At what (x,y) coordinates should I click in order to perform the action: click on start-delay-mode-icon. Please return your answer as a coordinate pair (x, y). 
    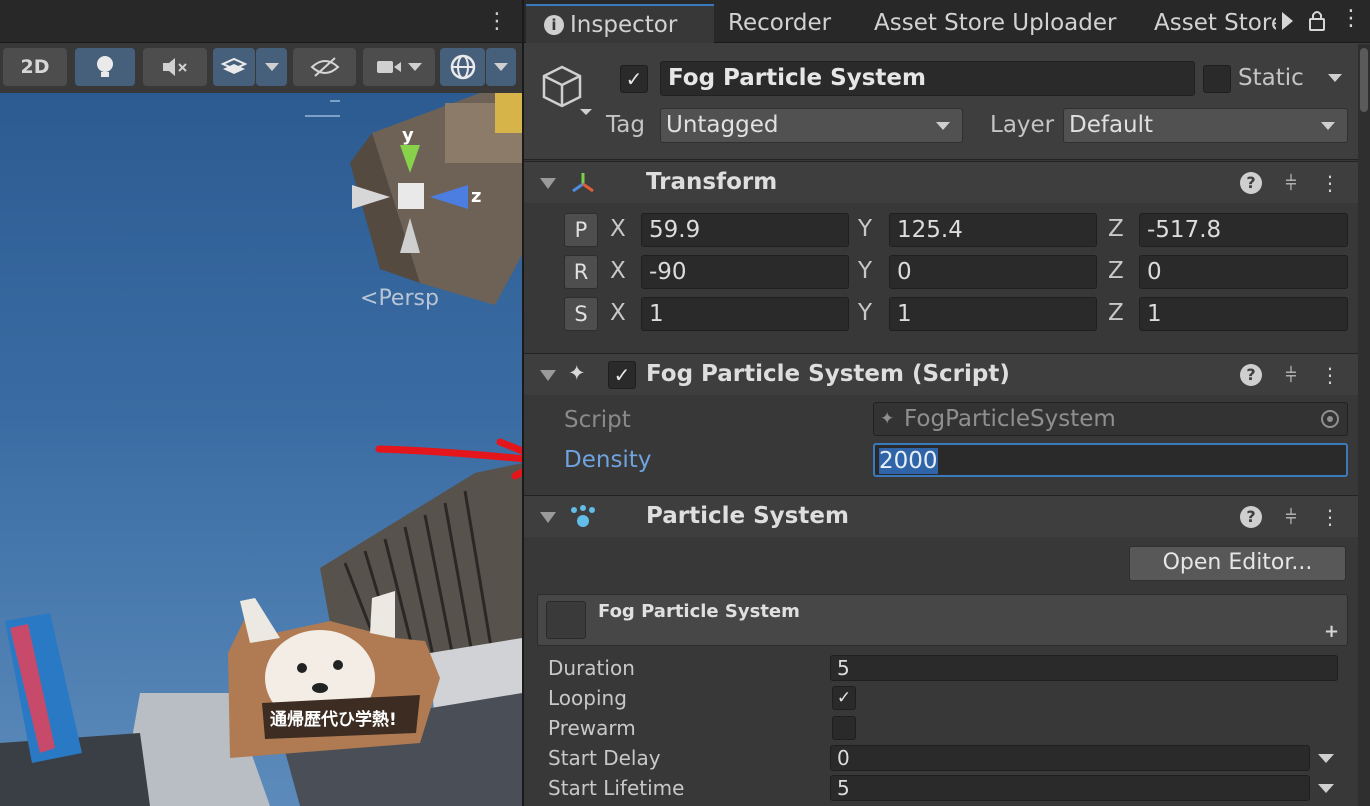
    Looking at the image, I should click on (1326, 758).